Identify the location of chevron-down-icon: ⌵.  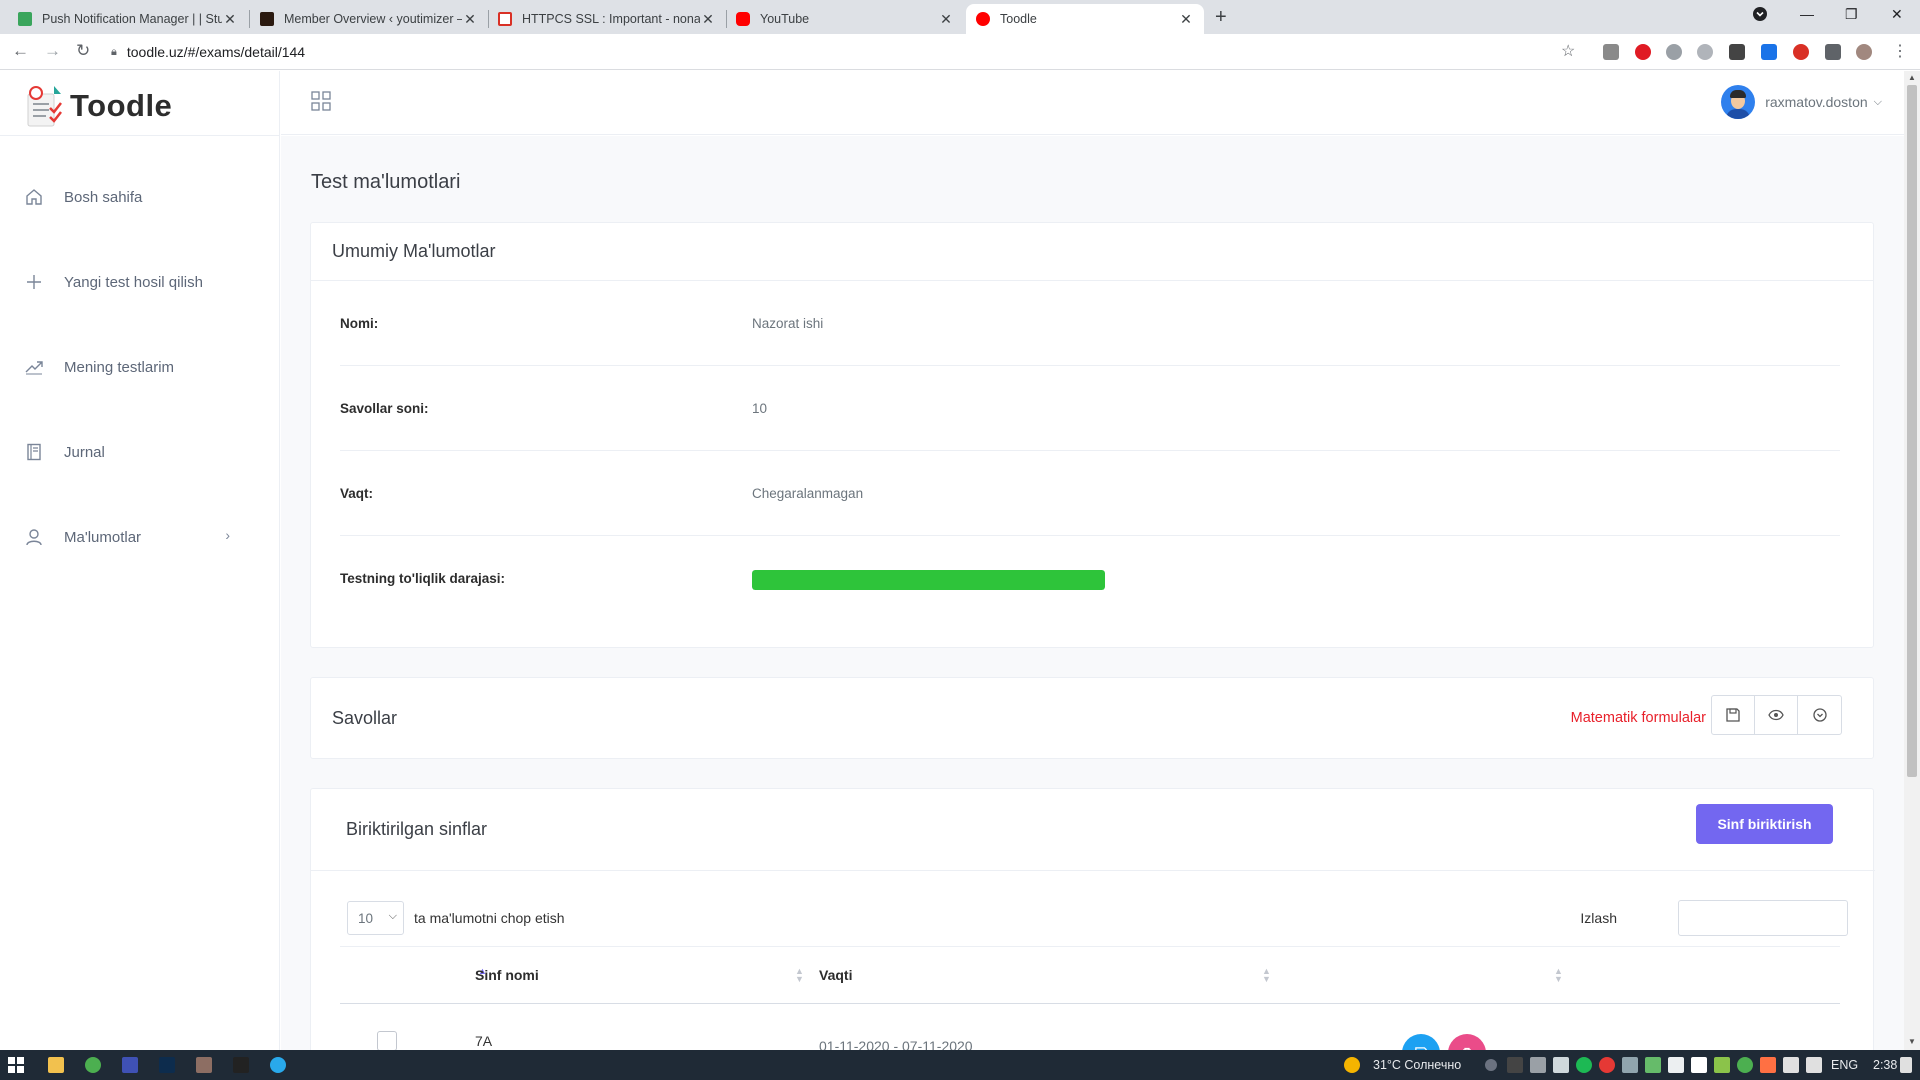
(1877, 101).